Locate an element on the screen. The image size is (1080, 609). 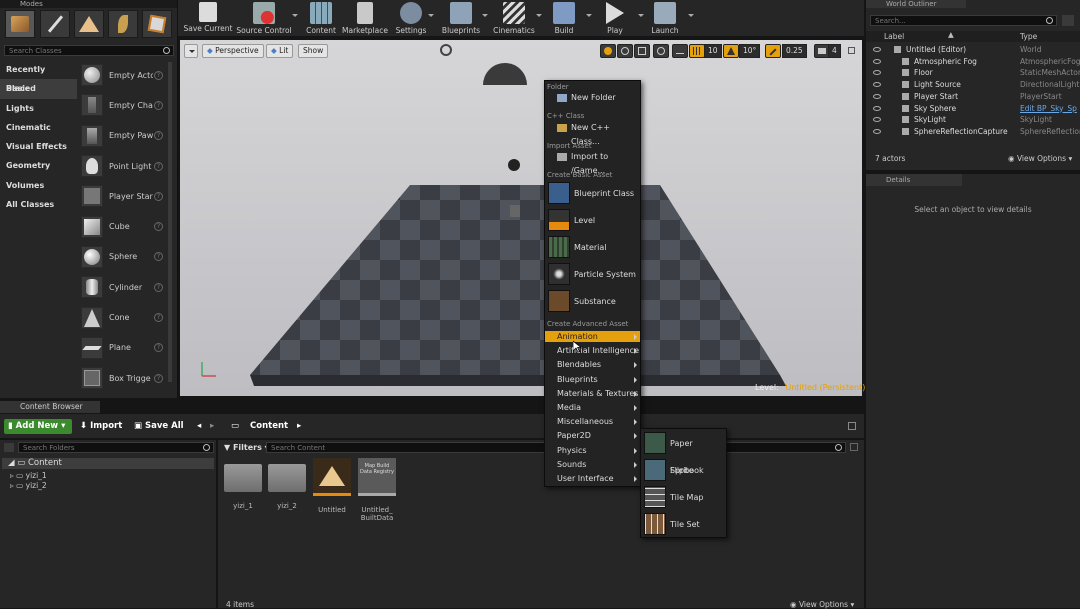
grid-snap-button is located at coordinates (697, 51).